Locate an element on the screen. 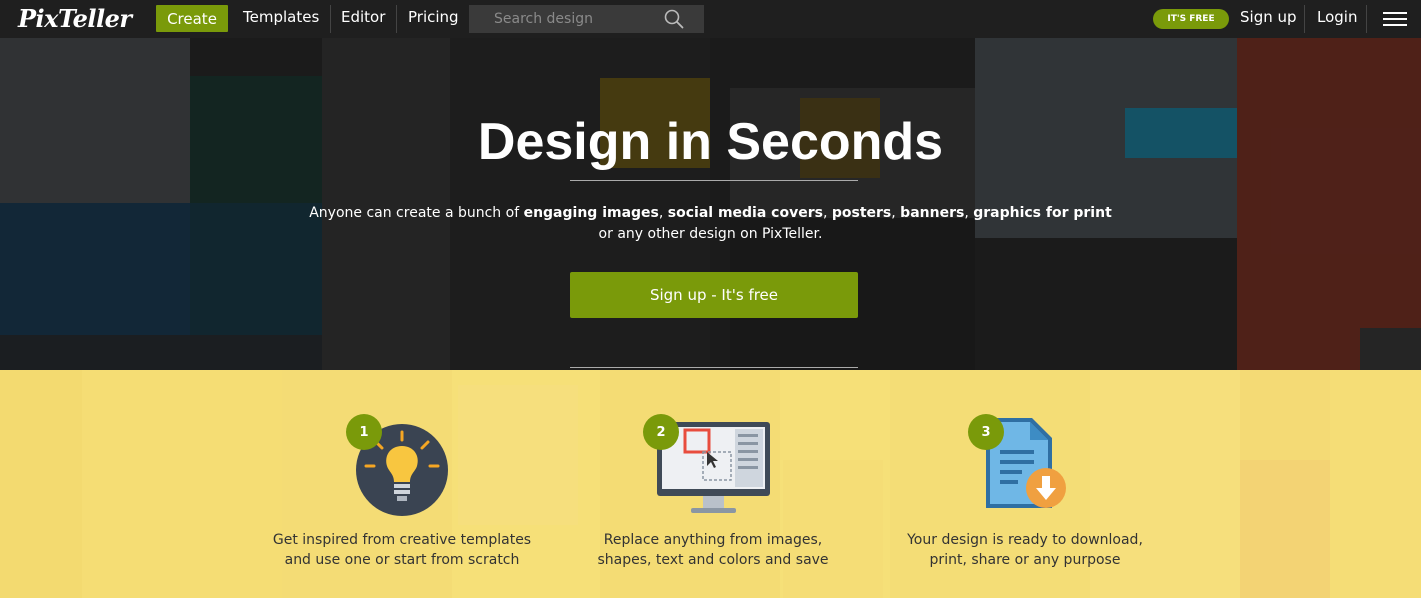 The height and width of the screenshot is (598, 1421). search-input is located at coordinates (579, 19).